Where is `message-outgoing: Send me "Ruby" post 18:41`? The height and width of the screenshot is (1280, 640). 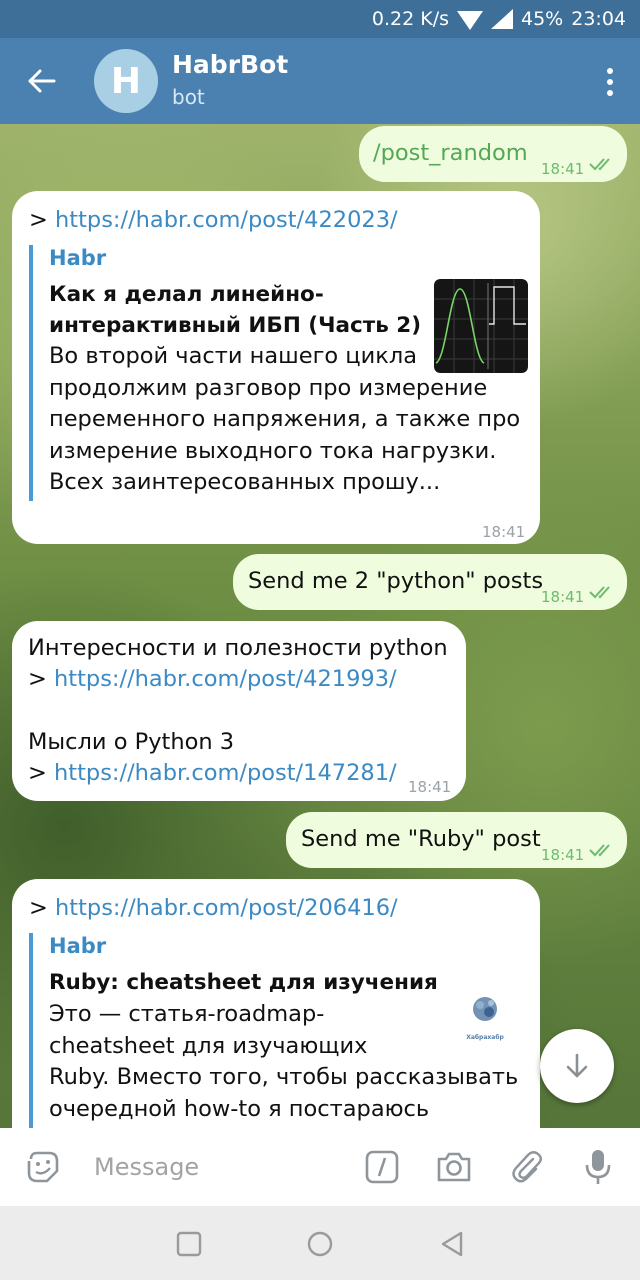 message-outgoing: Send me "Ruby" post 18:41 is located at coordinates (456, 840).